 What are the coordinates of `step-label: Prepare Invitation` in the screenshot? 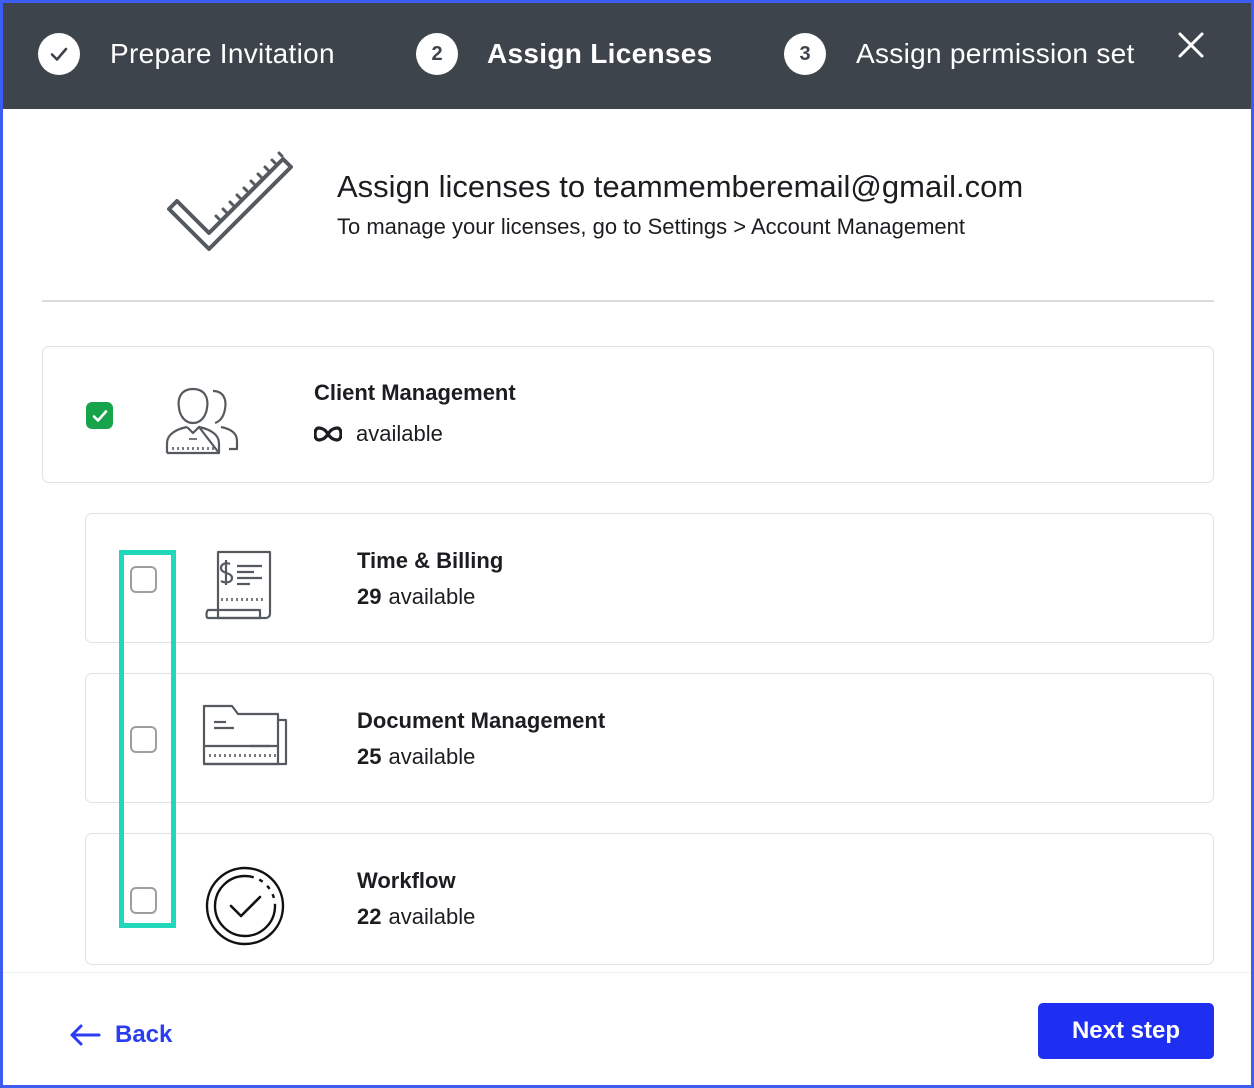 It's located at (222, 53).